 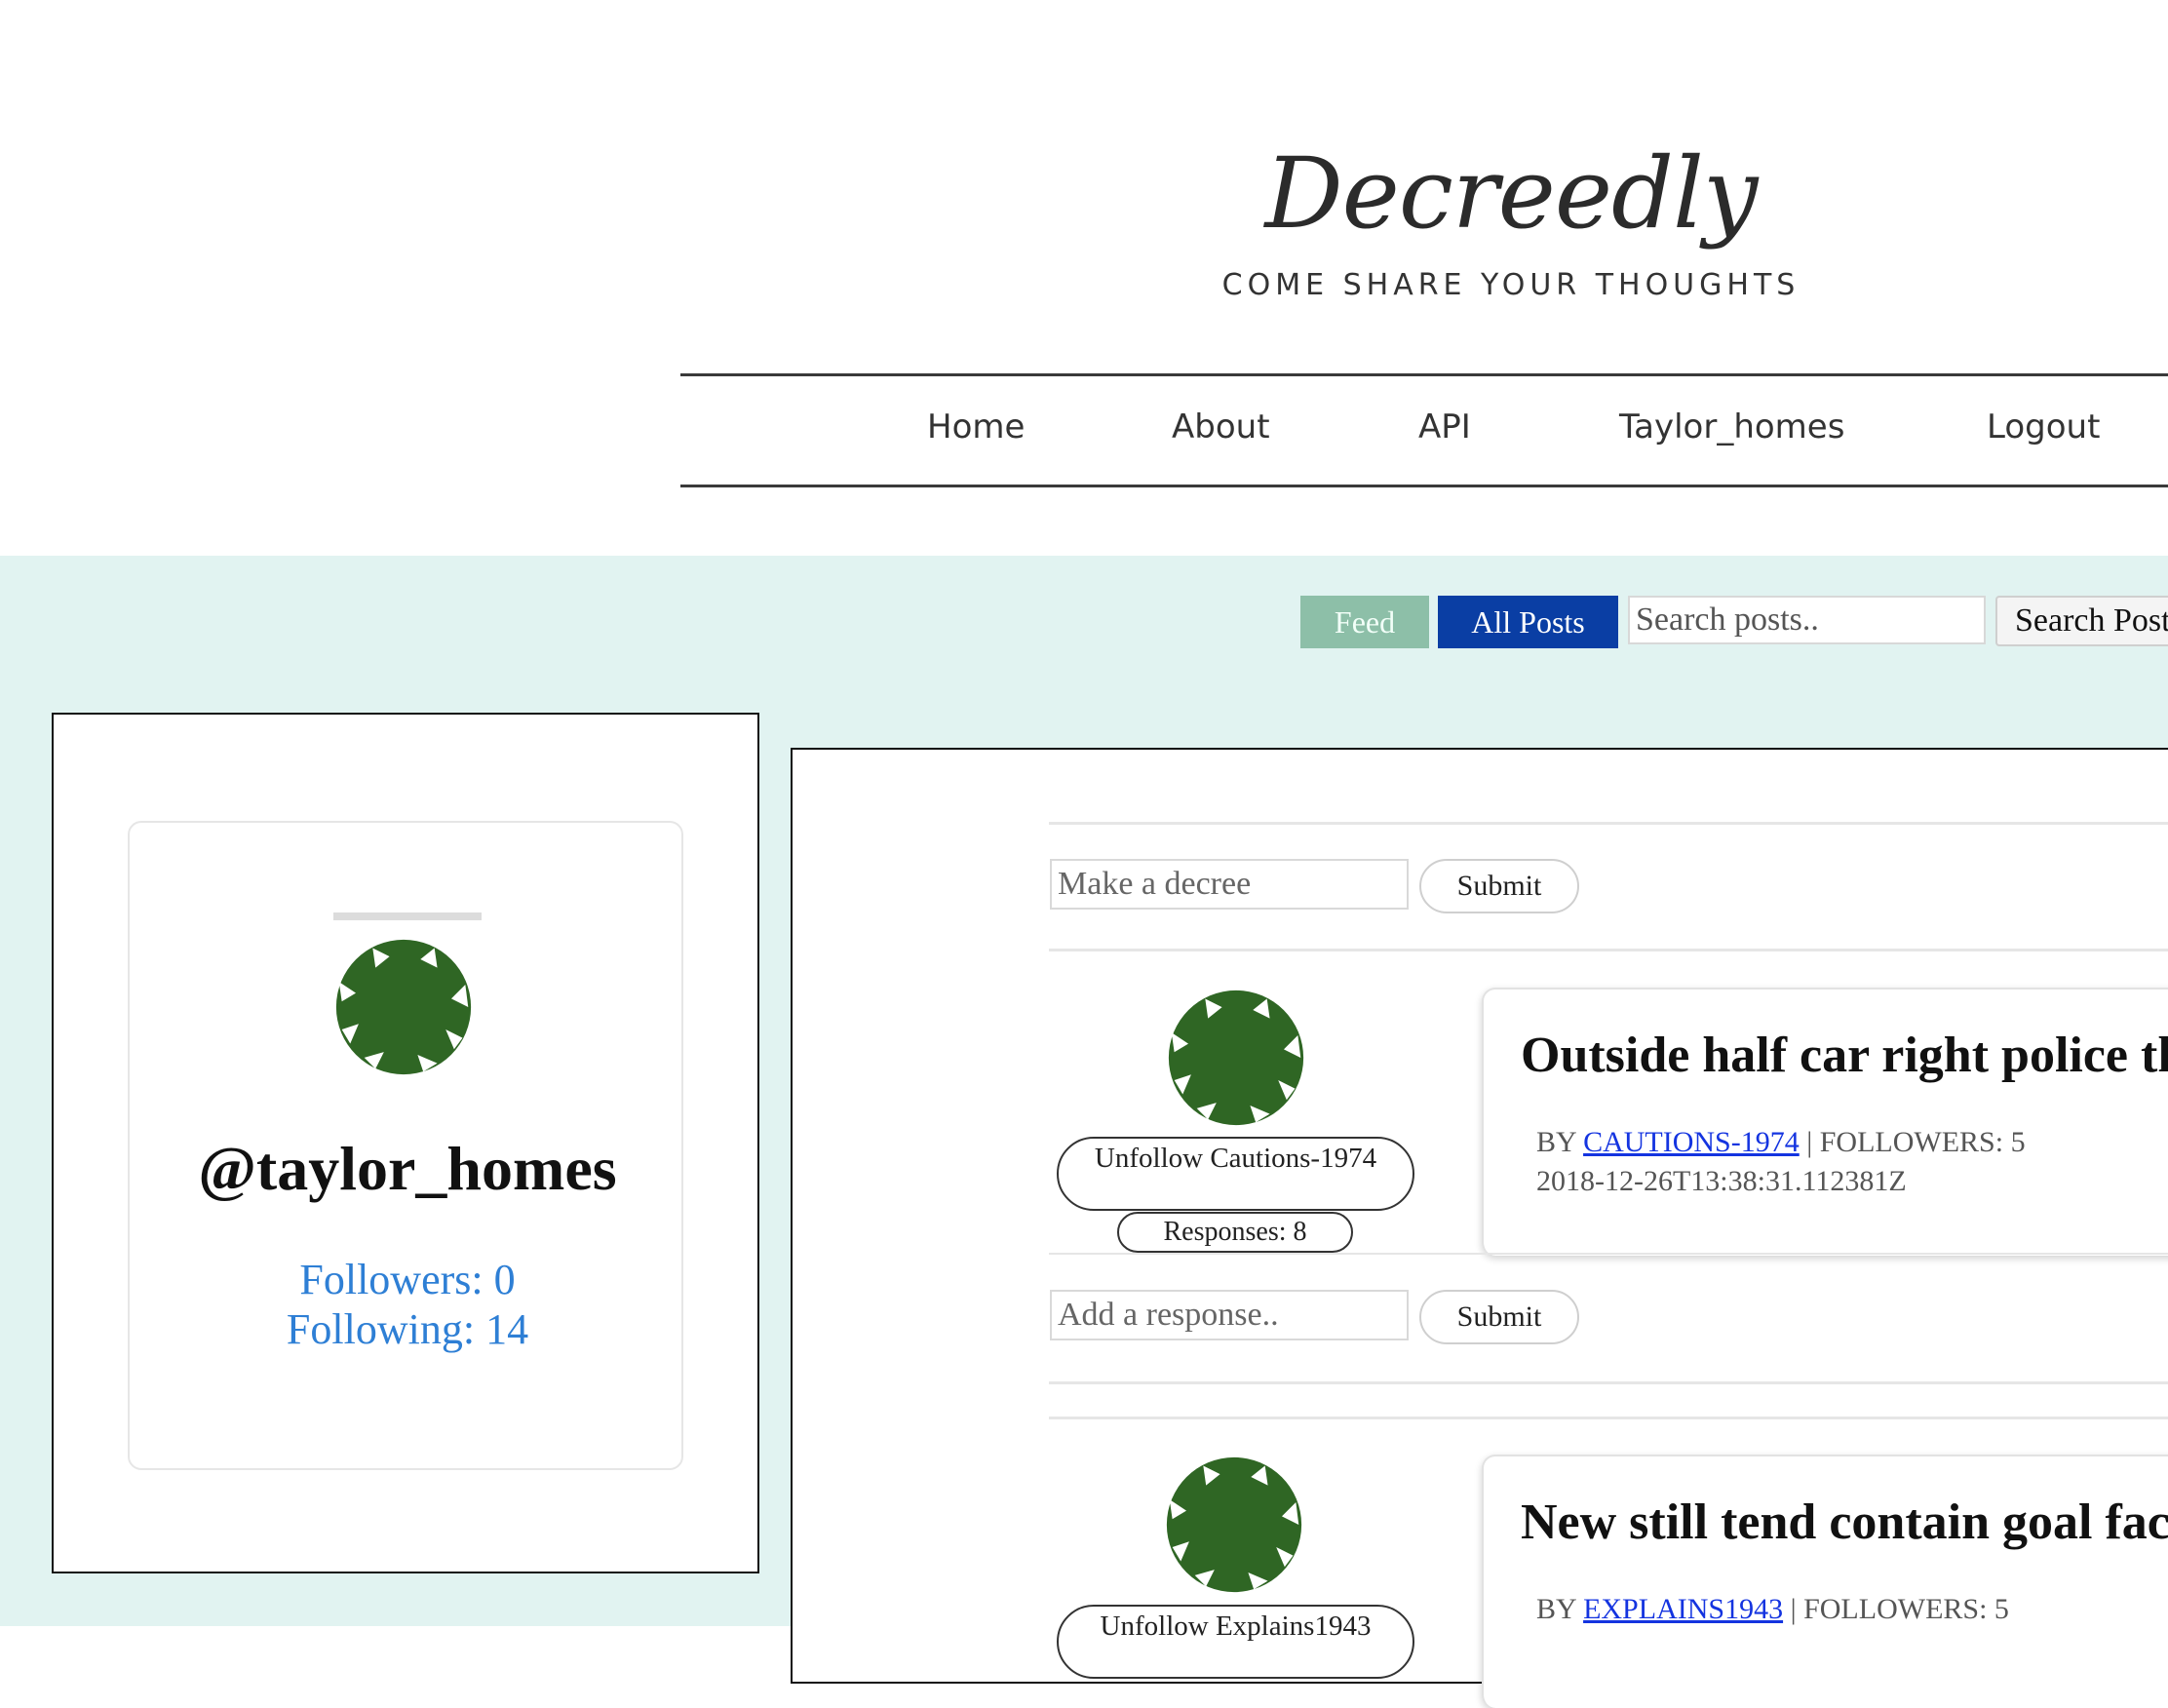 What do you see at coordinates (2044, 427) in the screenshot?
I see `nav-logout-link: Logout` at bounding box center [2044, 427].